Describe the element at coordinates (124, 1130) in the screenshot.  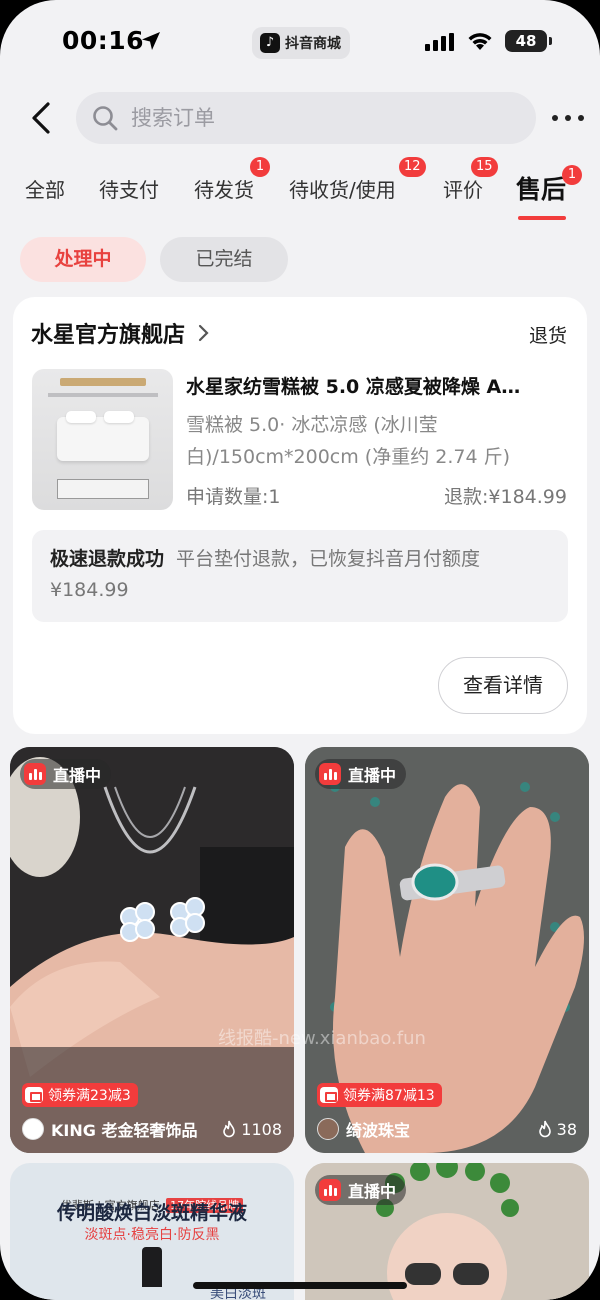
I see `shop-name: KING 老金轻奢饰品` at that location.